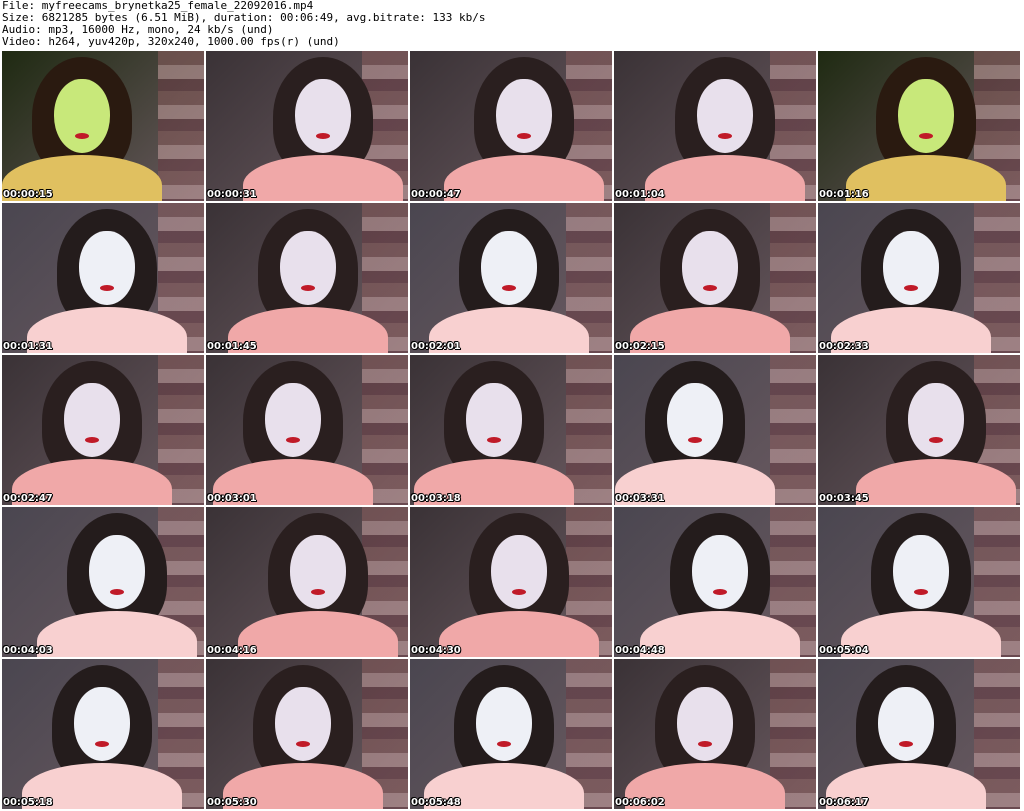 The width and height of the screenshot is (1024, 811). I want to click on video-thumbnail: 00:04:30, so click(511, 582).